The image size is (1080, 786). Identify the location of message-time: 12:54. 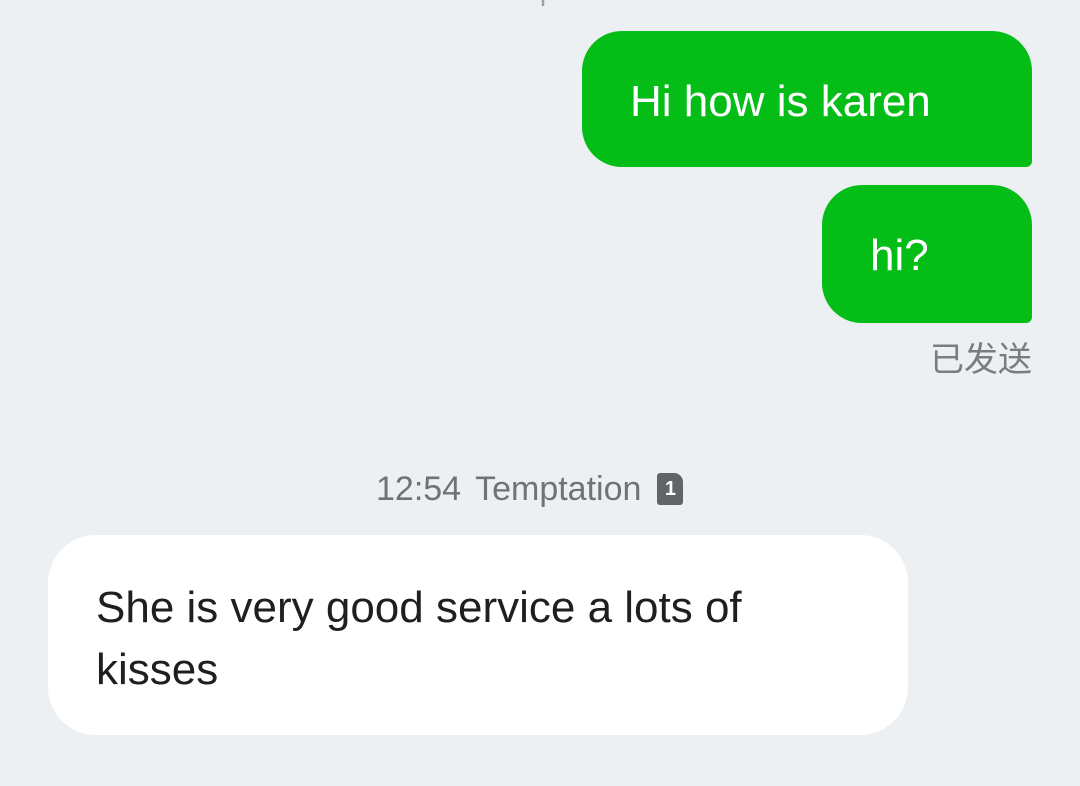
(419, 489).